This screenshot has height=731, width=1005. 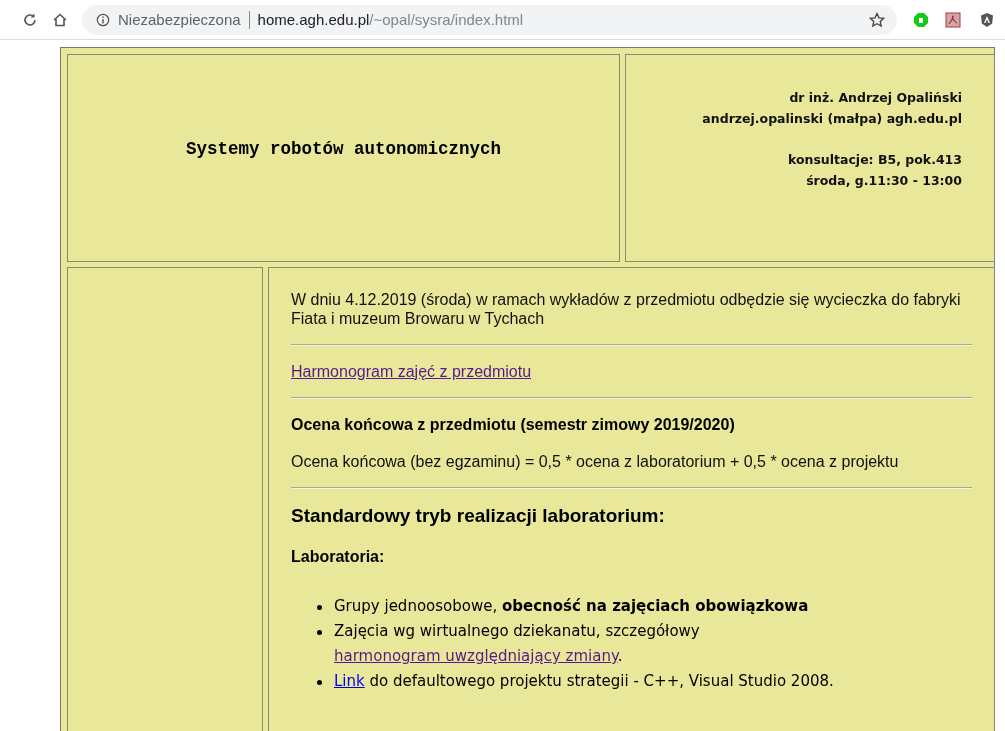 I want to click on pdf-icon, so click(x=953, y=19).